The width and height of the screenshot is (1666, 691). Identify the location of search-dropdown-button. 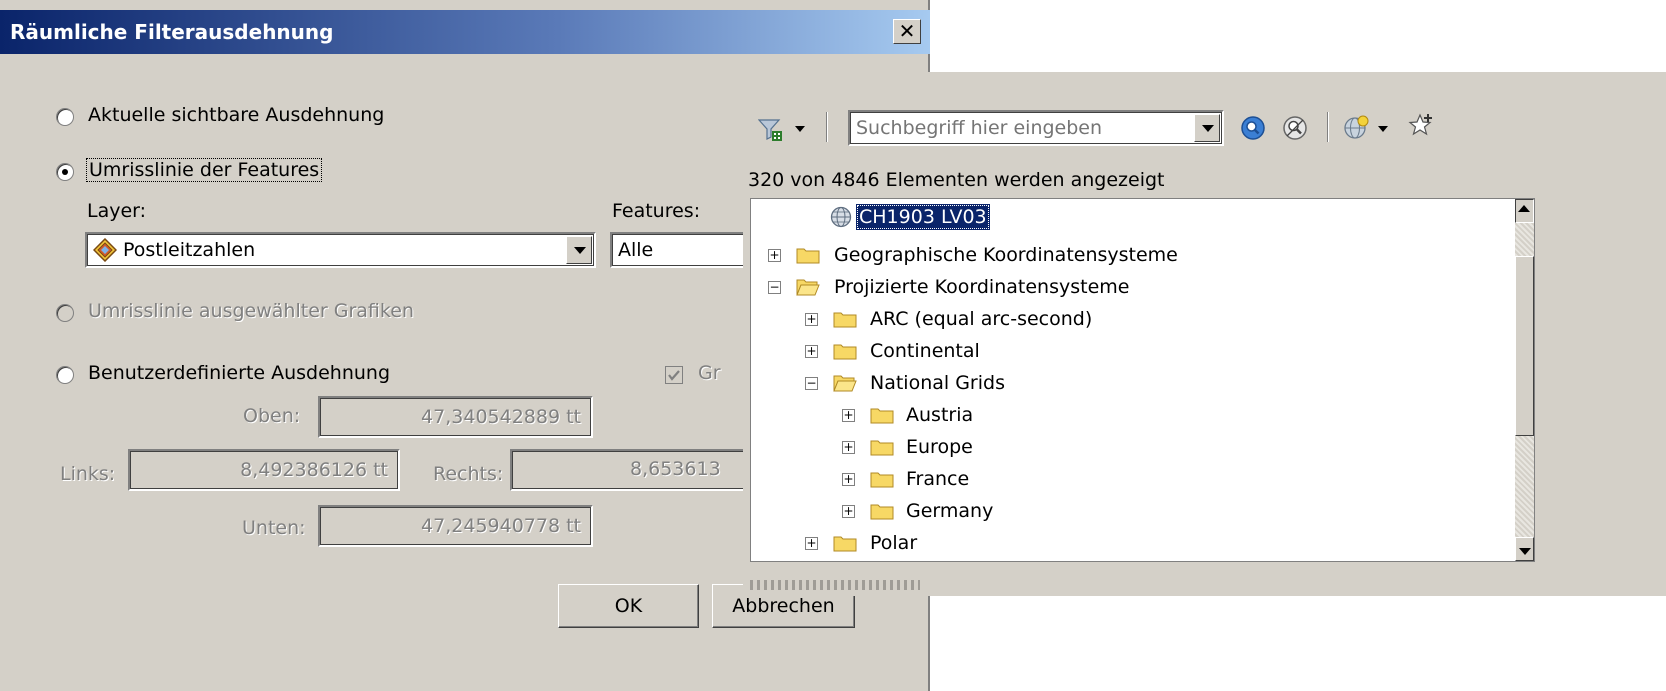
(1207, 128).